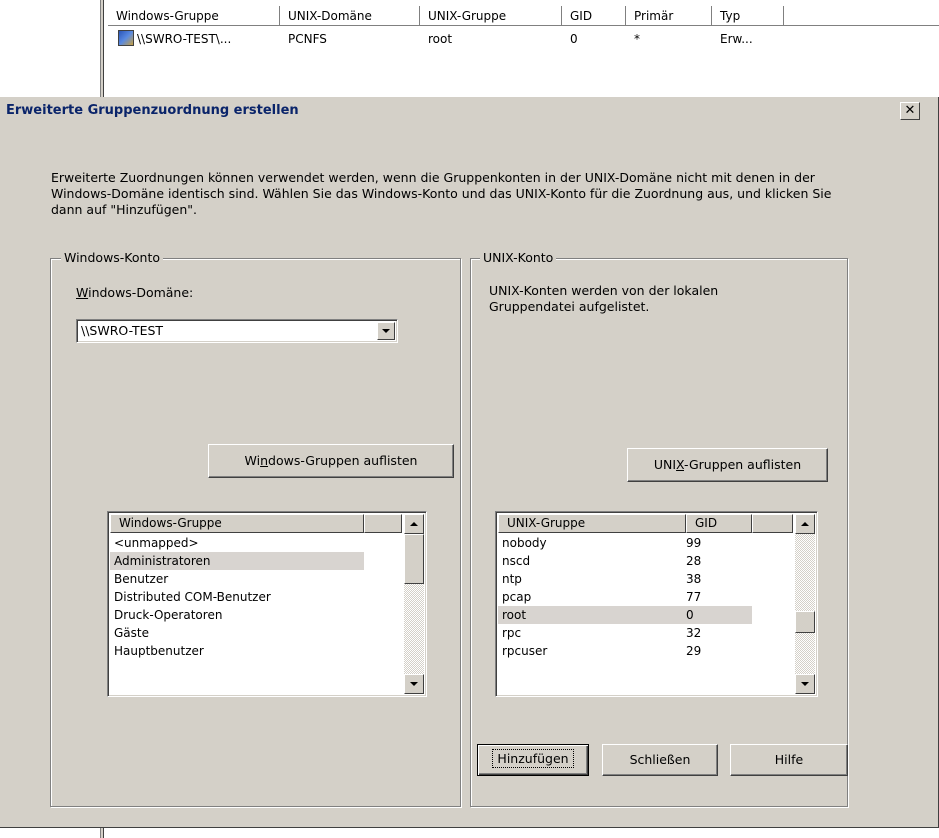 This screenshot has width=939, height=838. Describe the element at coordinates (237, 561) in the screenshot. I see `list-item-selected: Administratoren` at that location.